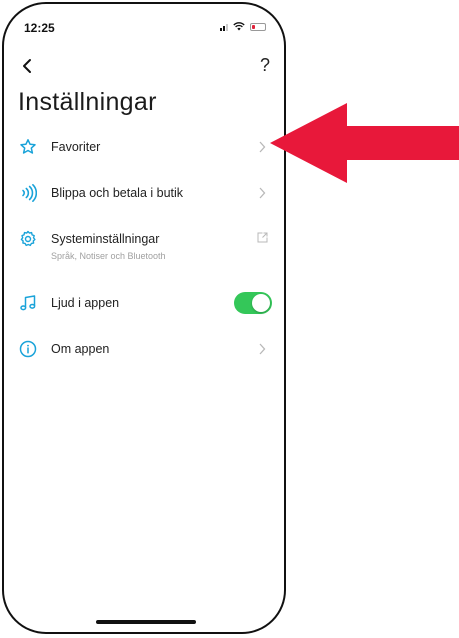 The height and width of the screenshot is (638, 459). I want to click on annotation-arrow-icon, so click(364, 143).